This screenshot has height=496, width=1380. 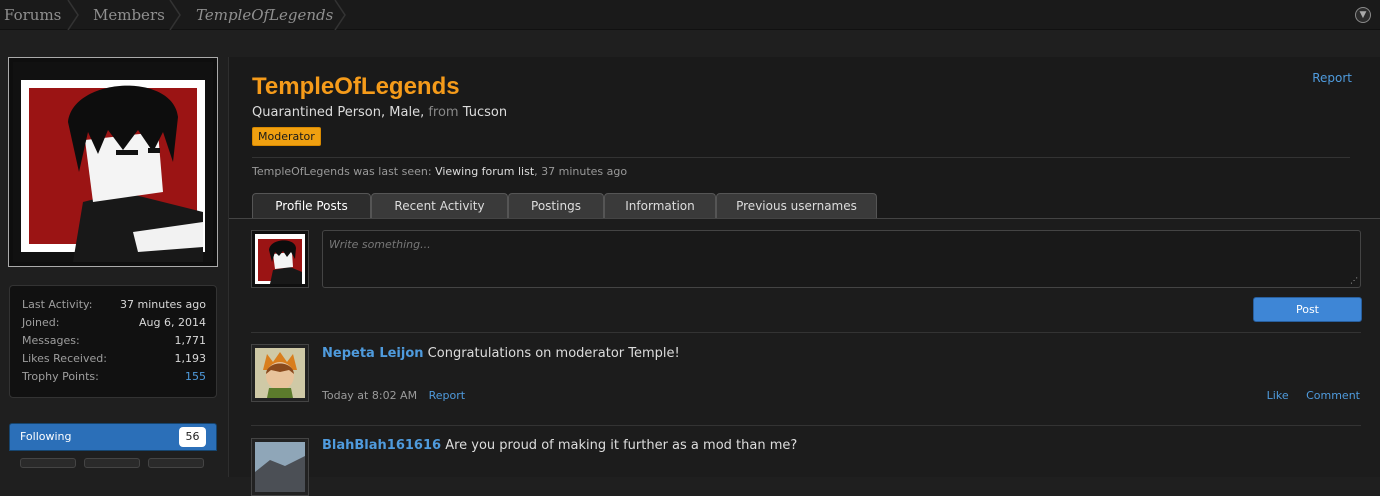 What do you see at coordinates (369, 395) in the screenshot?
I see `post-time: Today at 8:02 AM` at bounding box center [369, 395].